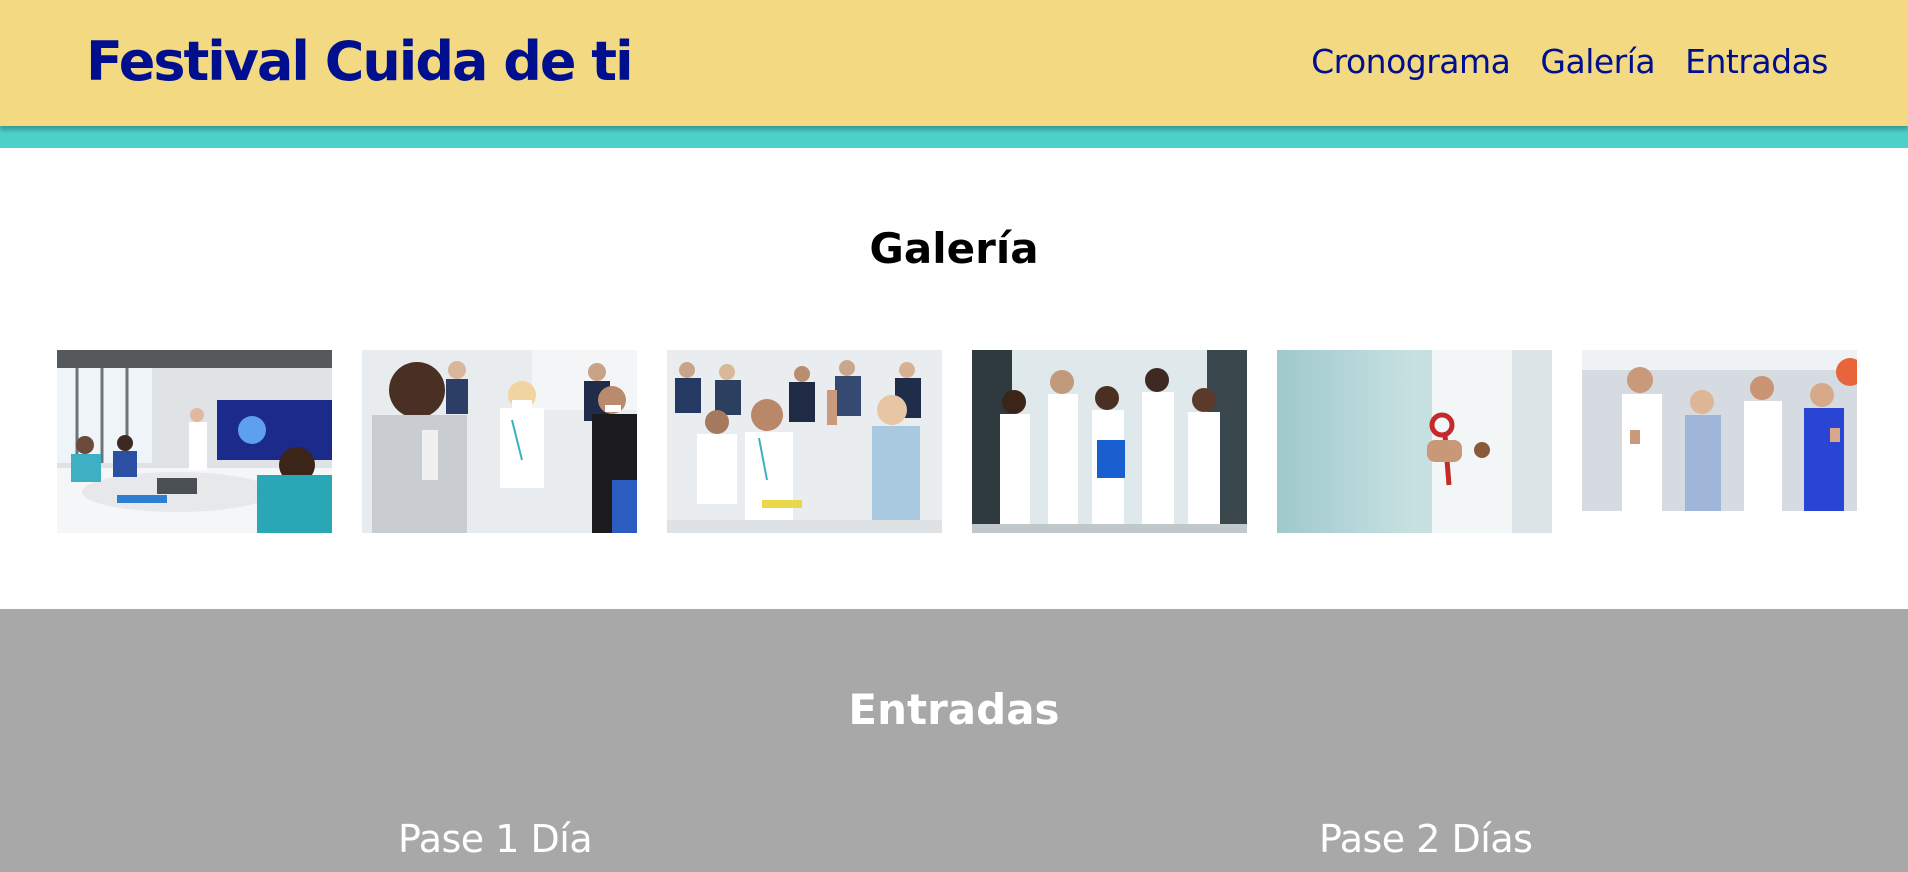 The width and height of the screenshot is (1908, 872). I want to click on nav-link-galeria: Galería, so click(1597, 62).